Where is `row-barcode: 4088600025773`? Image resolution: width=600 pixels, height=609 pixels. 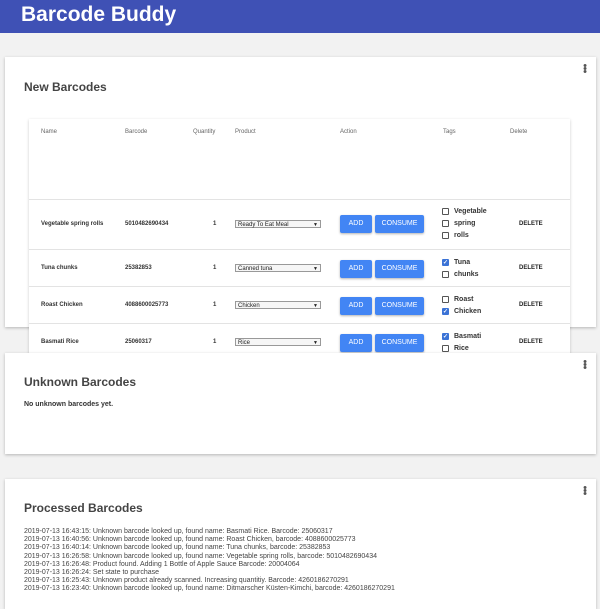 row-barcode: 4088600025773 is located at coordinates (147, 305).